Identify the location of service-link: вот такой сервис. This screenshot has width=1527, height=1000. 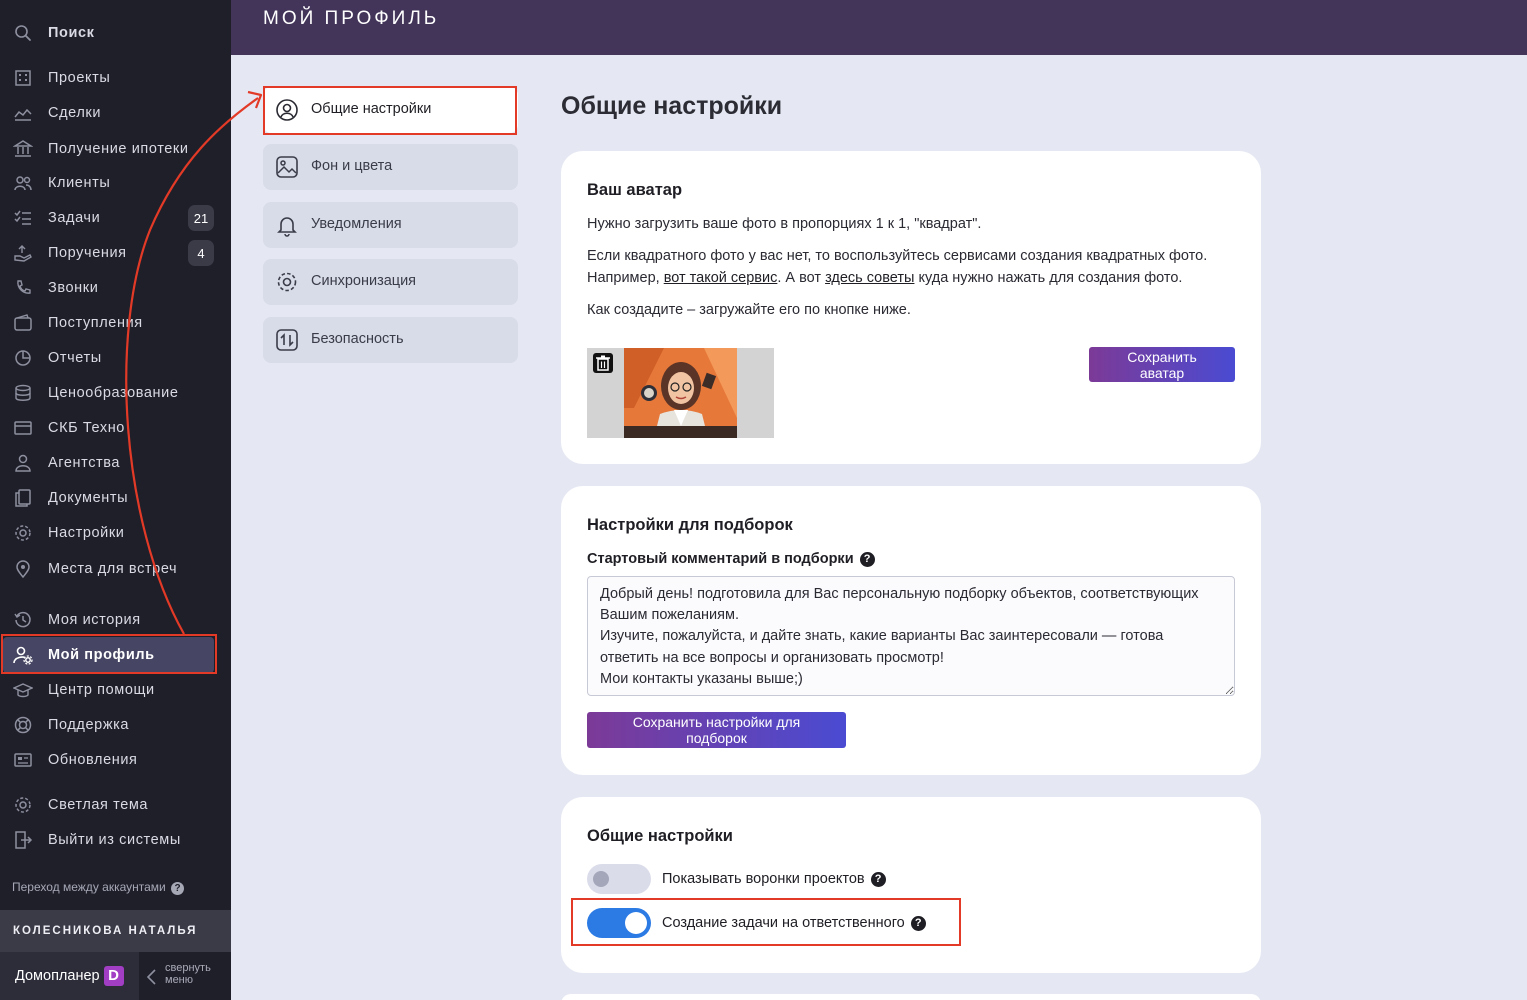
(721, 278).